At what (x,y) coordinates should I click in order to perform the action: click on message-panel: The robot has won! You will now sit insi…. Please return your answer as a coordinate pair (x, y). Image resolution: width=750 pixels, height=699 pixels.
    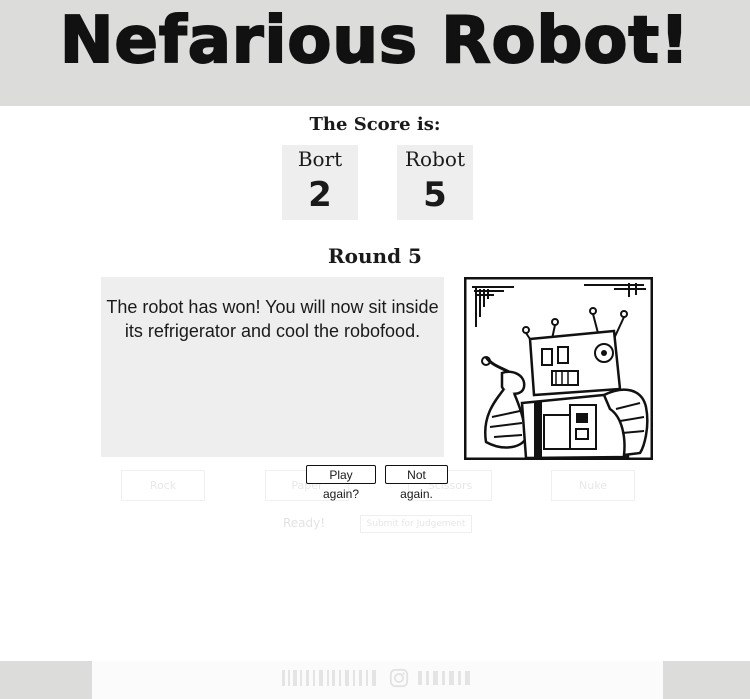
    Looking at the image, I should click on (272, 367).